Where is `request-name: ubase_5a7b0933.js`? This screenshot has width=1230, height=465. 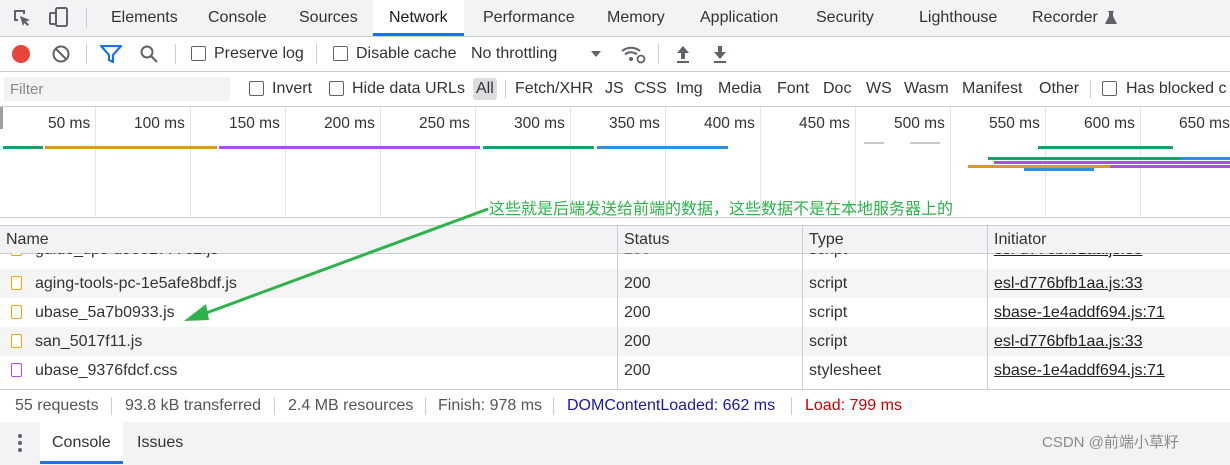
request-name: ubase_5a7b0933.js is located at coordinates (105, 312).